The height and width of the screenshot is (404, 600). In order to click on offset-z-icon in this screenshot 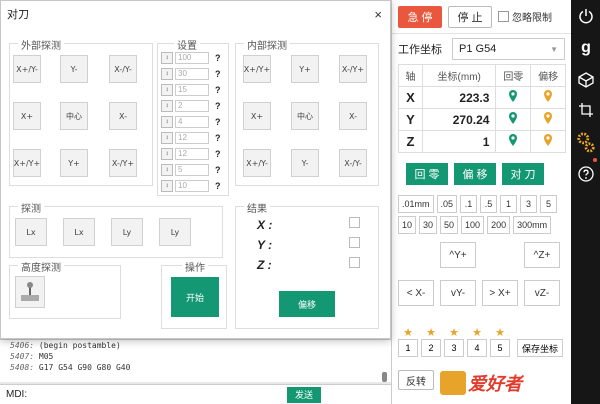, I will do `click(548, 141)`.